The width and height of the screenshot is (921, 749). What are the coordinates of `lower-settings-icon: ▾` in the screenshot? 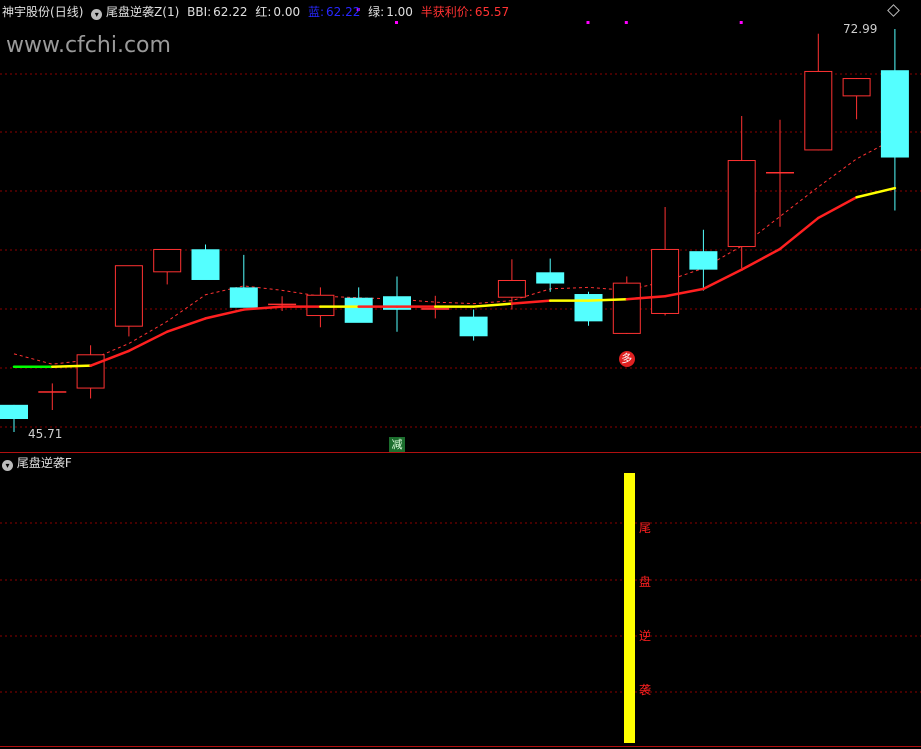 It's located at (7, 465).